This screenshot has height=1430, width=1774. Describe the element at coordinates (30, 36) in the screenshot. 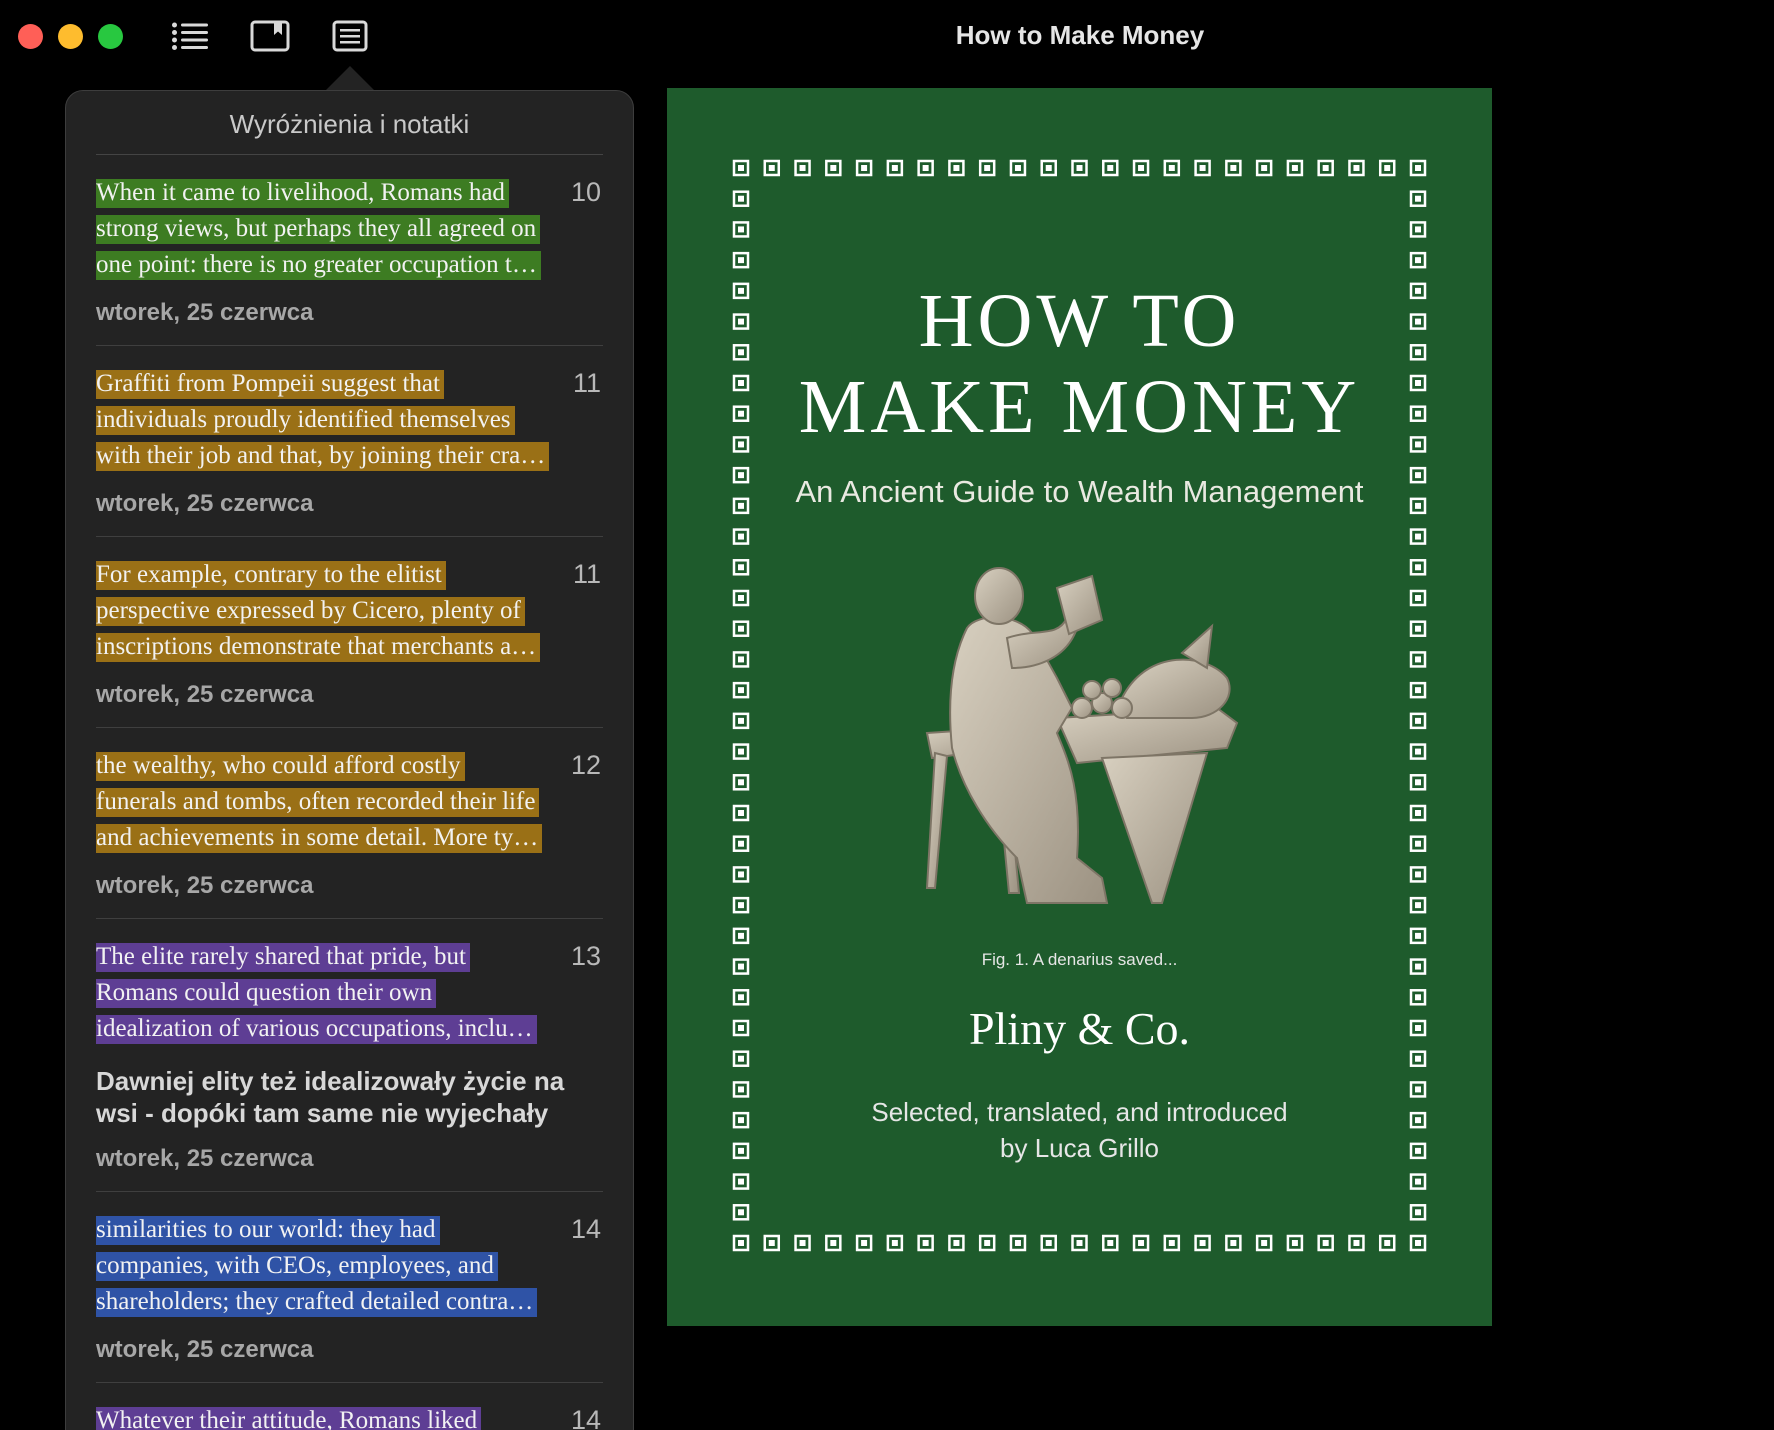

I see `close-window-button` at that location.